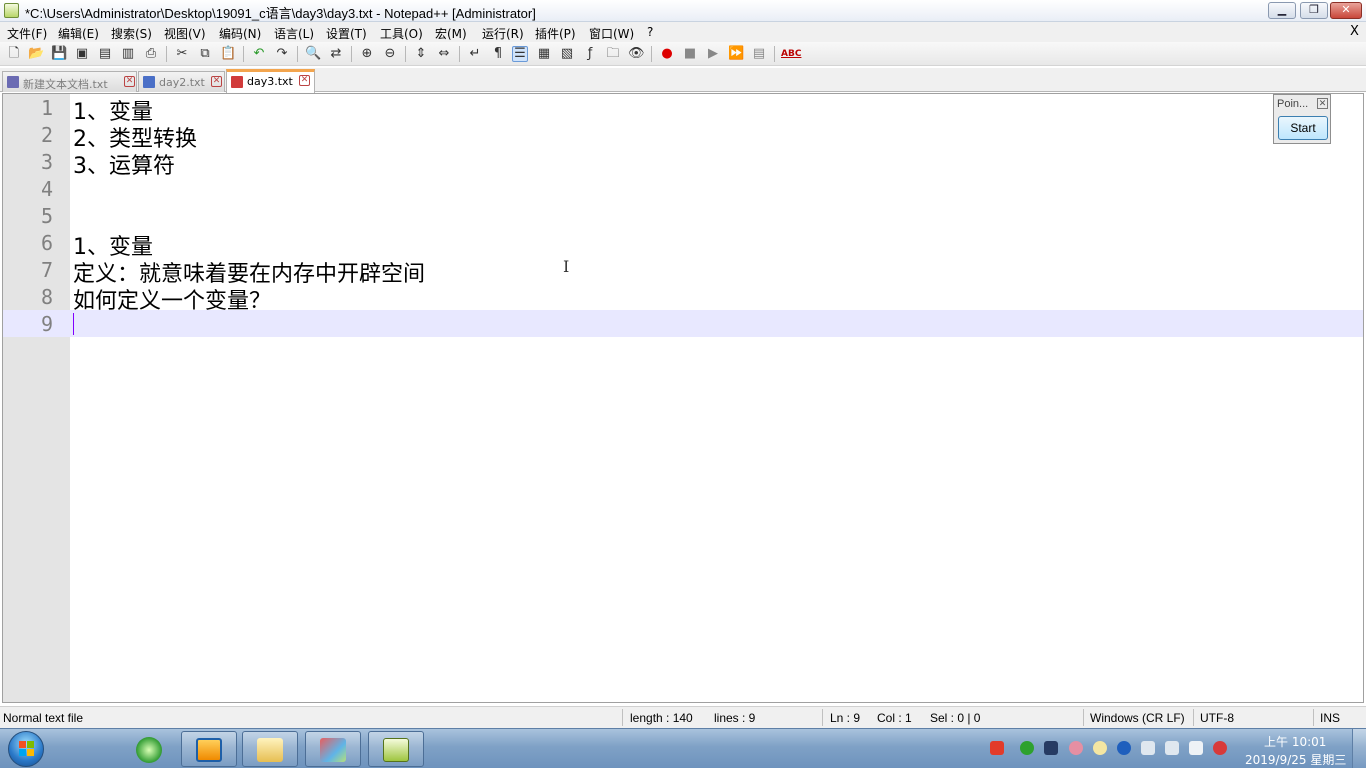  What do you see at coordinates (11, 10) in the screenshot?
I see `notepadpp-app-icon` at bounding box center [11, 10].